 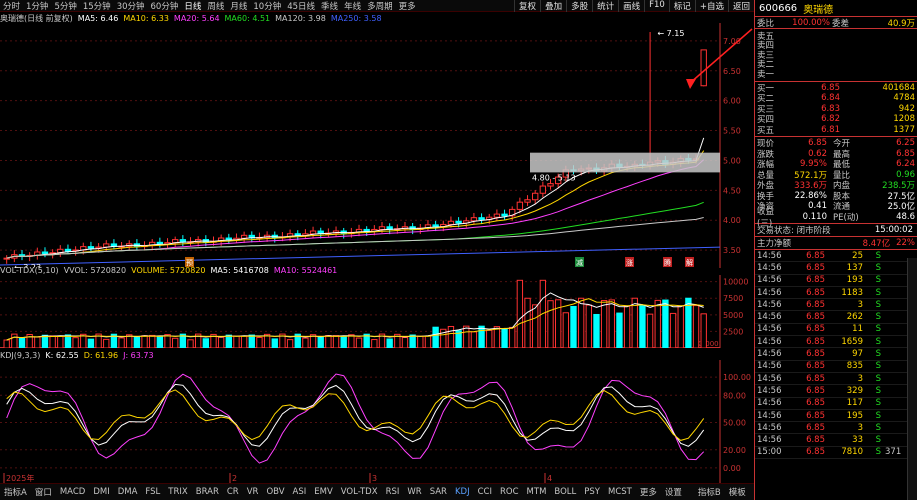 What do you see at coordinates (648, 492) in the screenshot?
I see `indicator-tab: 更多` at bounding box center [648, 492].